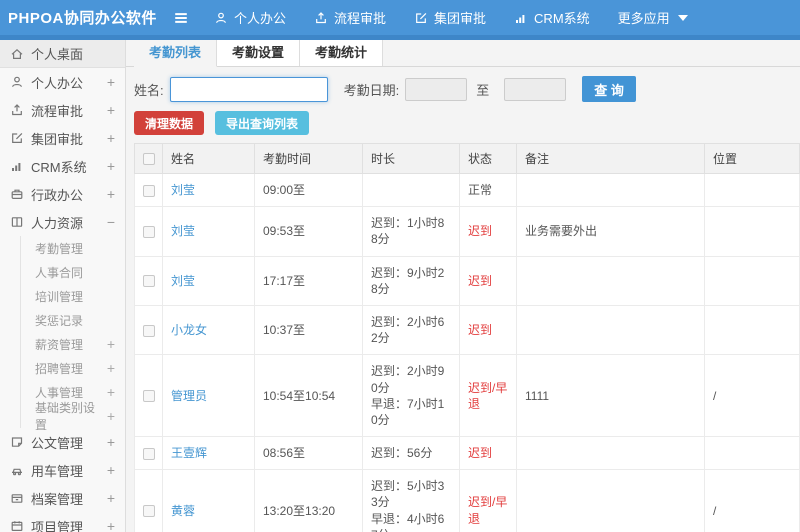 The height and width of the screenshot is (532, 800). What do you see at coordinates (552, 17) in the screenshot?
I see `top-nav-item: CRM系统` at bounding box center [552, 17].